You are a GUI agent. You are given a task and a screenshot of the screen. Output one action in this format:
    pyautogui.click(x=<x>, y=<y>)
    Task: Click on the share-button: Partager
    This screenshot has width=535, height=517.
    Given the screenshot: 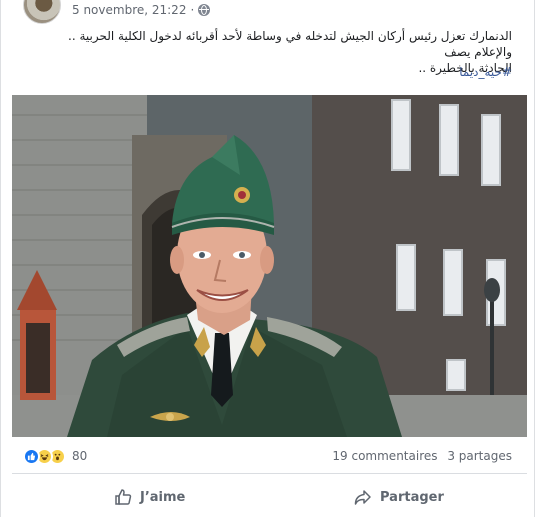 What is the action you would take?
    pyautogui.click(x=399, y=497)
    